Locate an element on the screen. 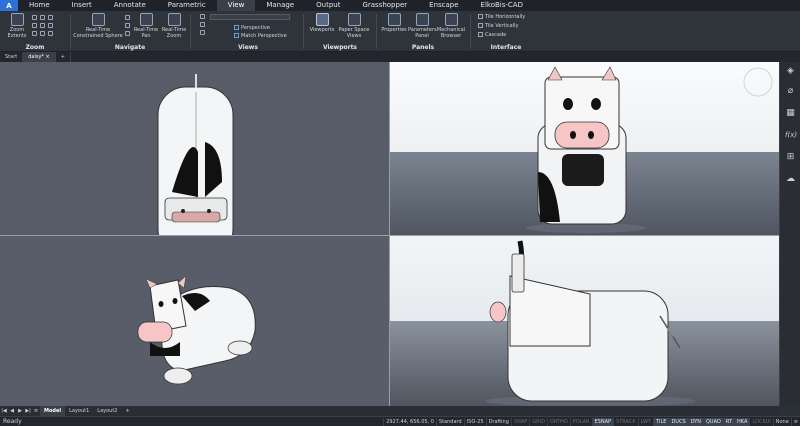 This screenshot has width=800, height=426. layers-icon: ◈ is located at coordinates (790, 71).